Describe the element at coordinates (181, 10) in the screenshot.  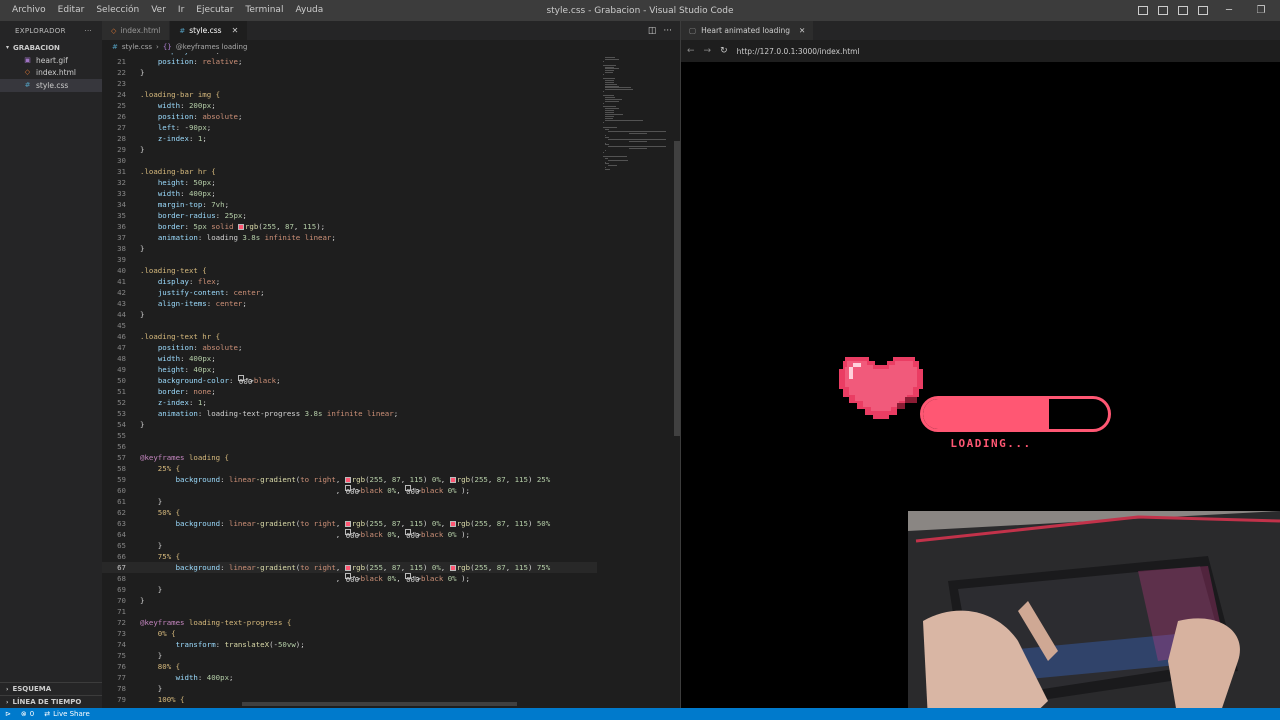
I see `menu-item-ir: Ir` at that location.